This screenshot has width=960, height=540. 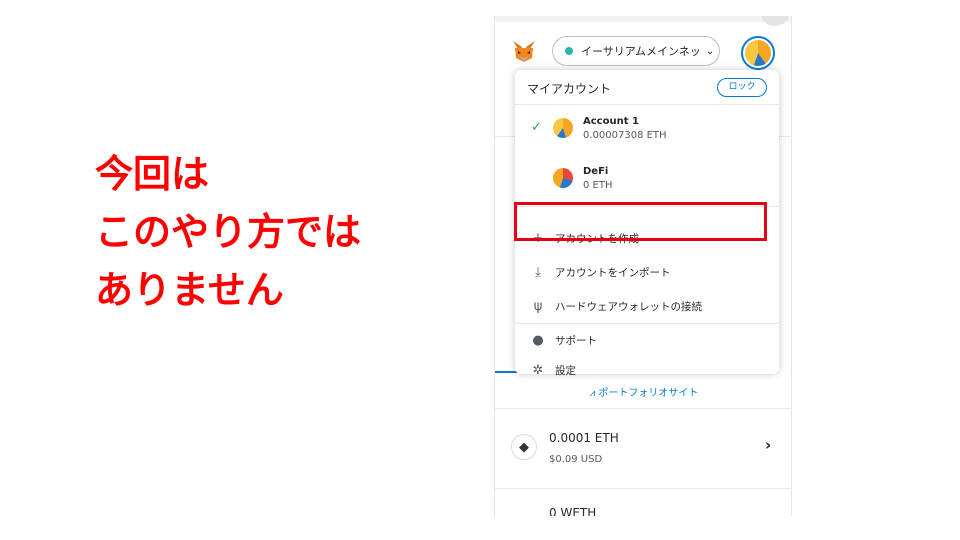 I want to click on browser-strip, so click(x=643, y=19).